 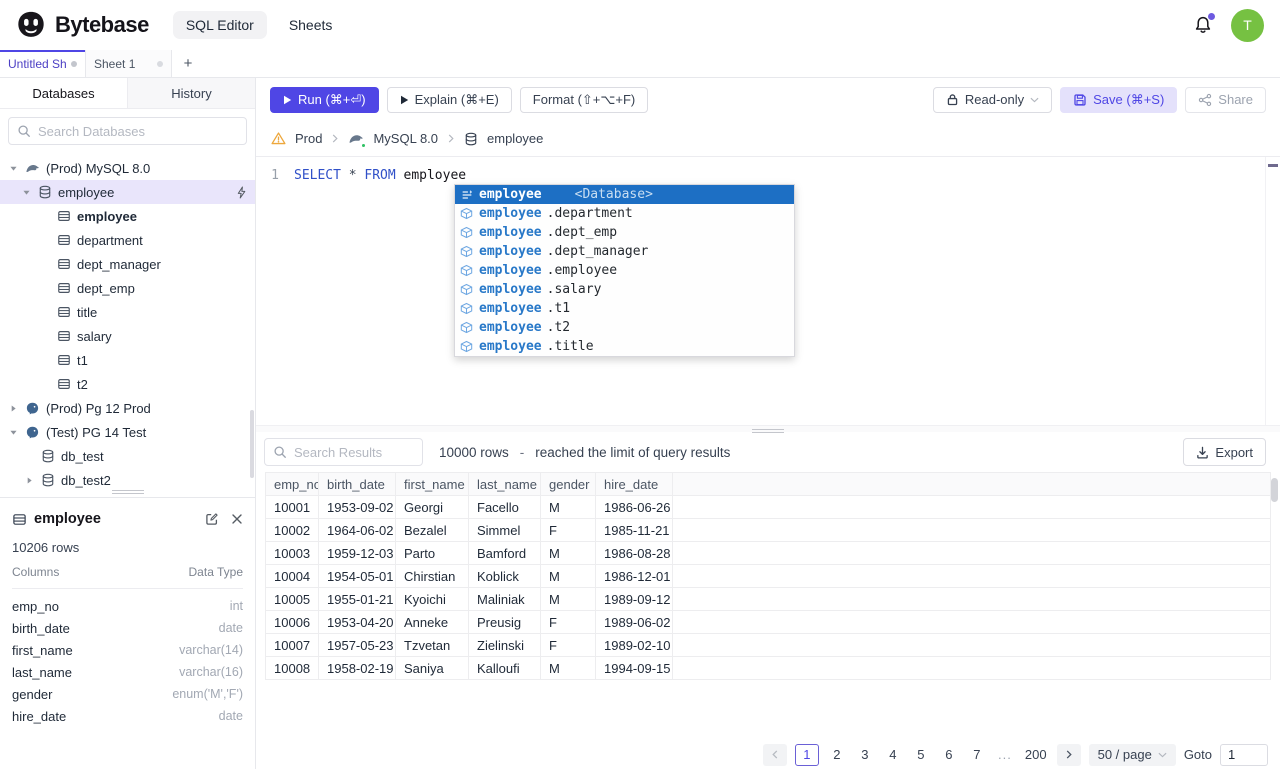 What do you see at coordinates (188, 63) in the screenshot?
I see `new-sheet-button: +` at bounding box center [188, 63].